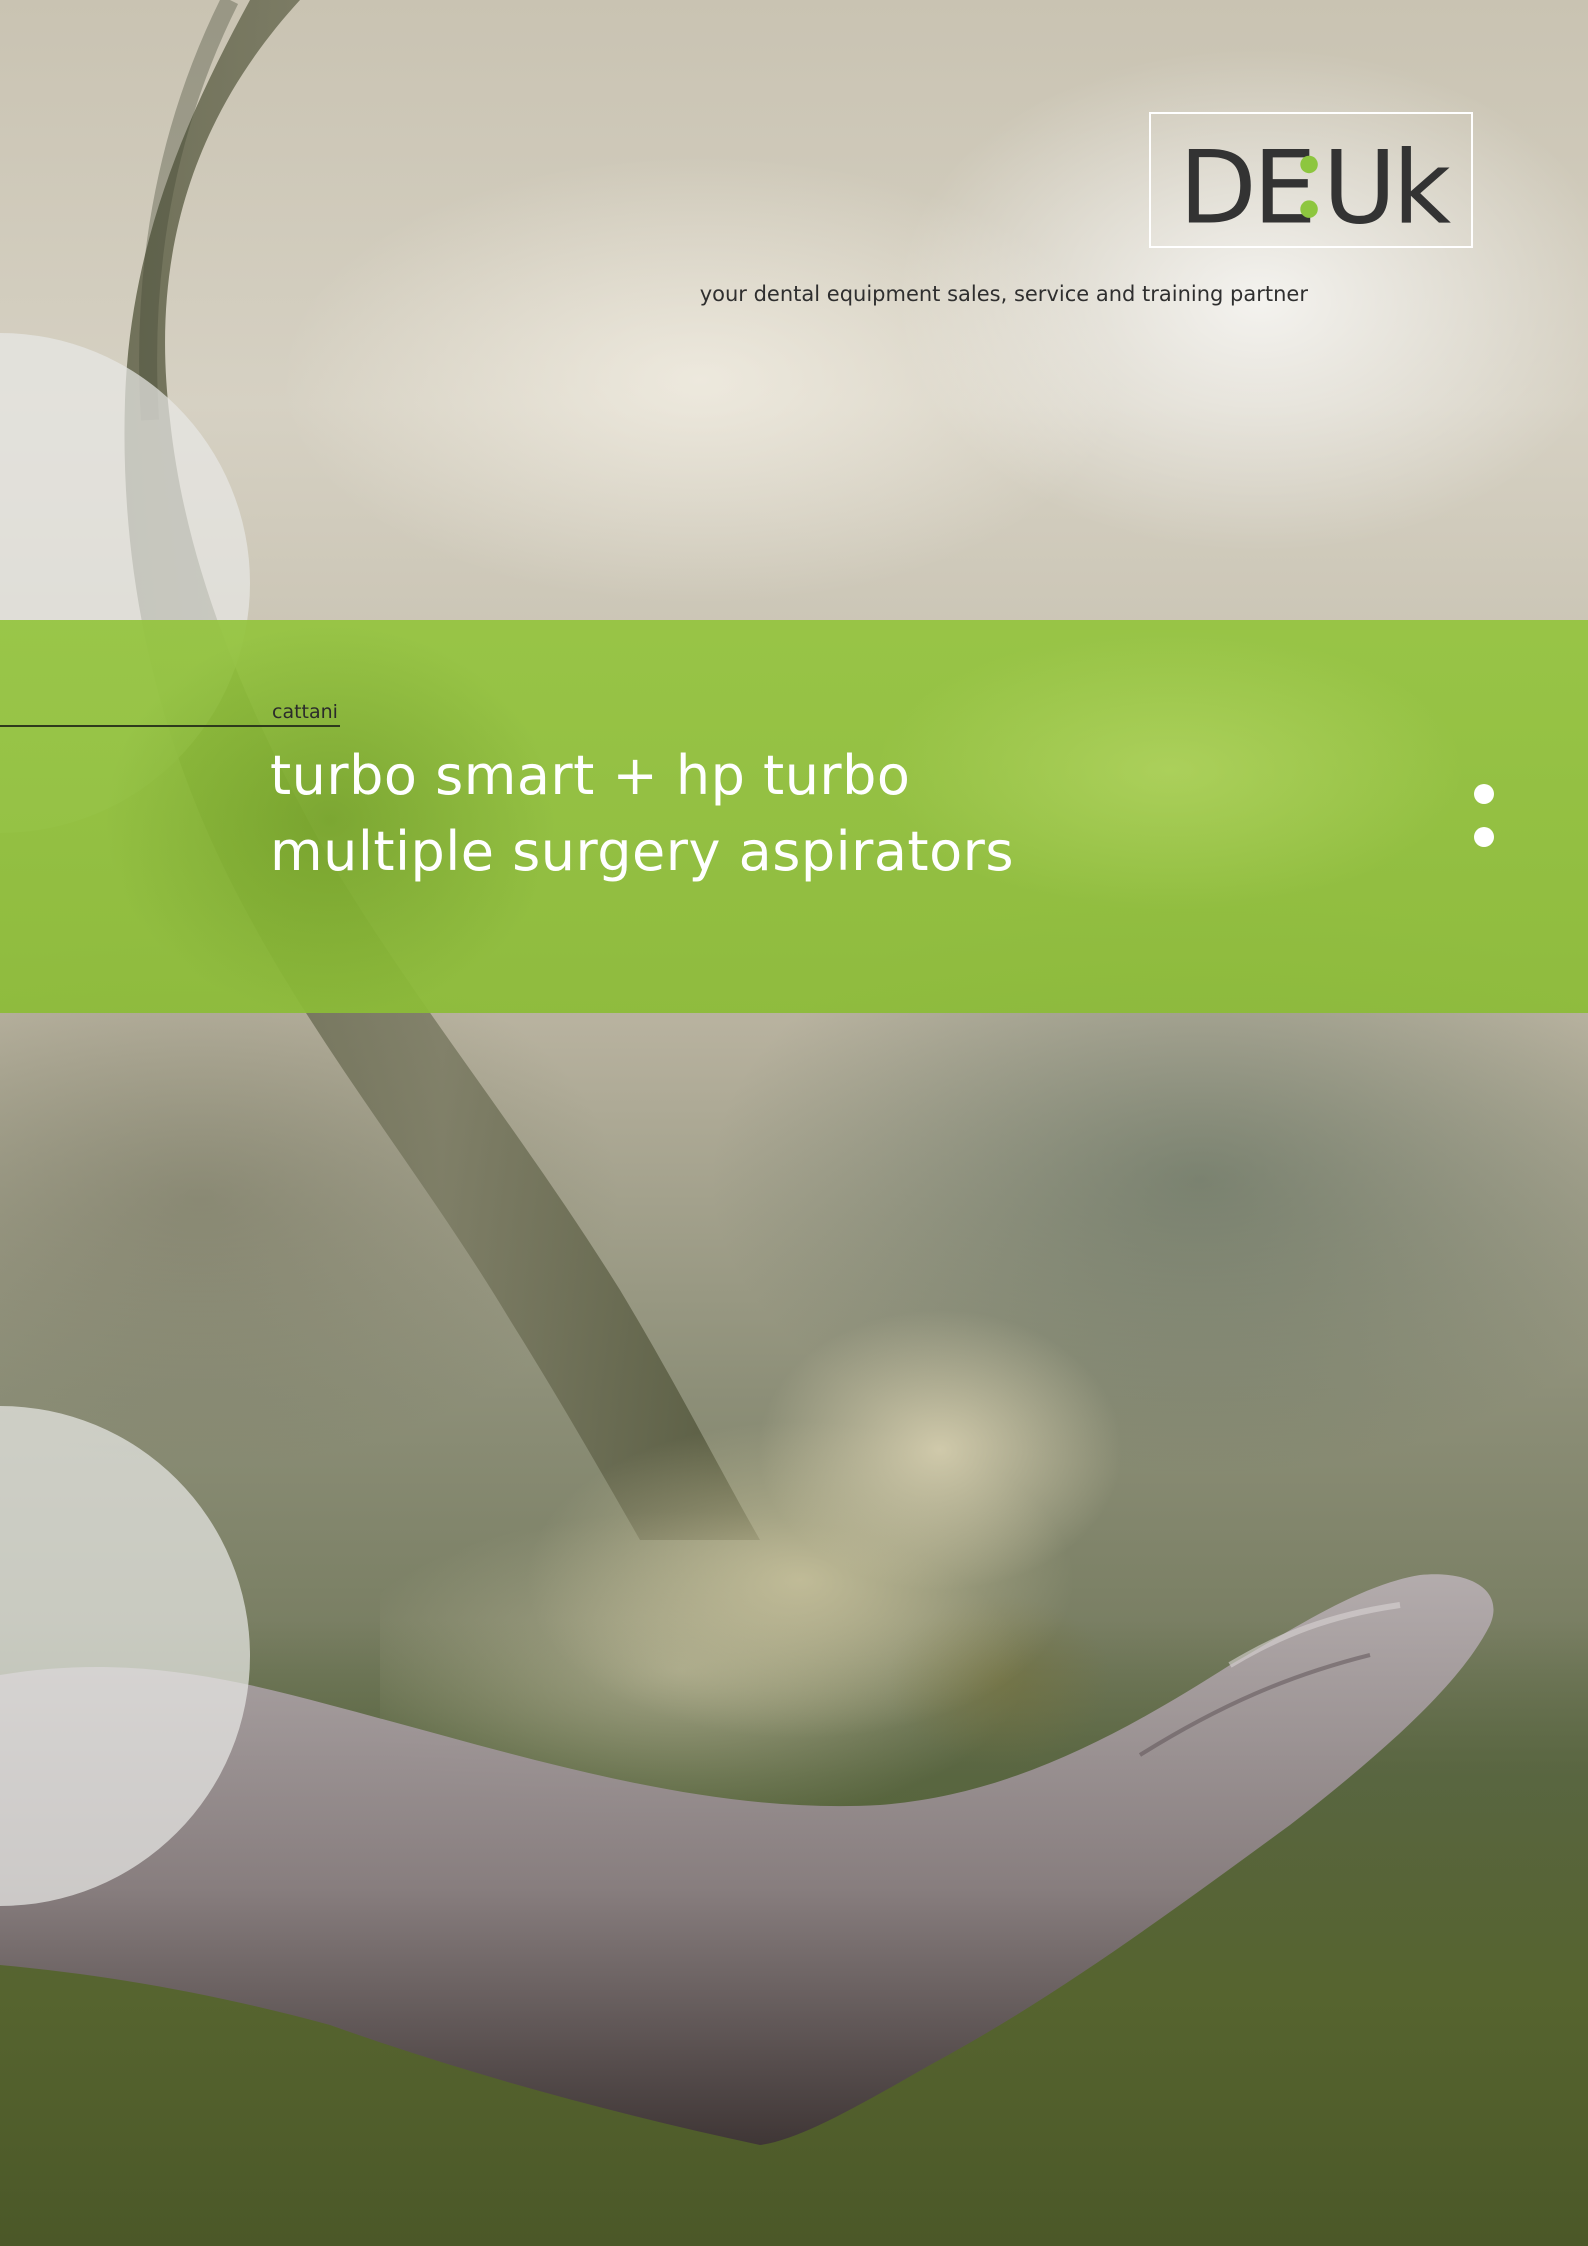 This screenshot has width=1588, height=2246. What do you see at coordinates (305, 712) in the screenshot?
I see `brand-label: cattani` at bounding box center [305, 712].